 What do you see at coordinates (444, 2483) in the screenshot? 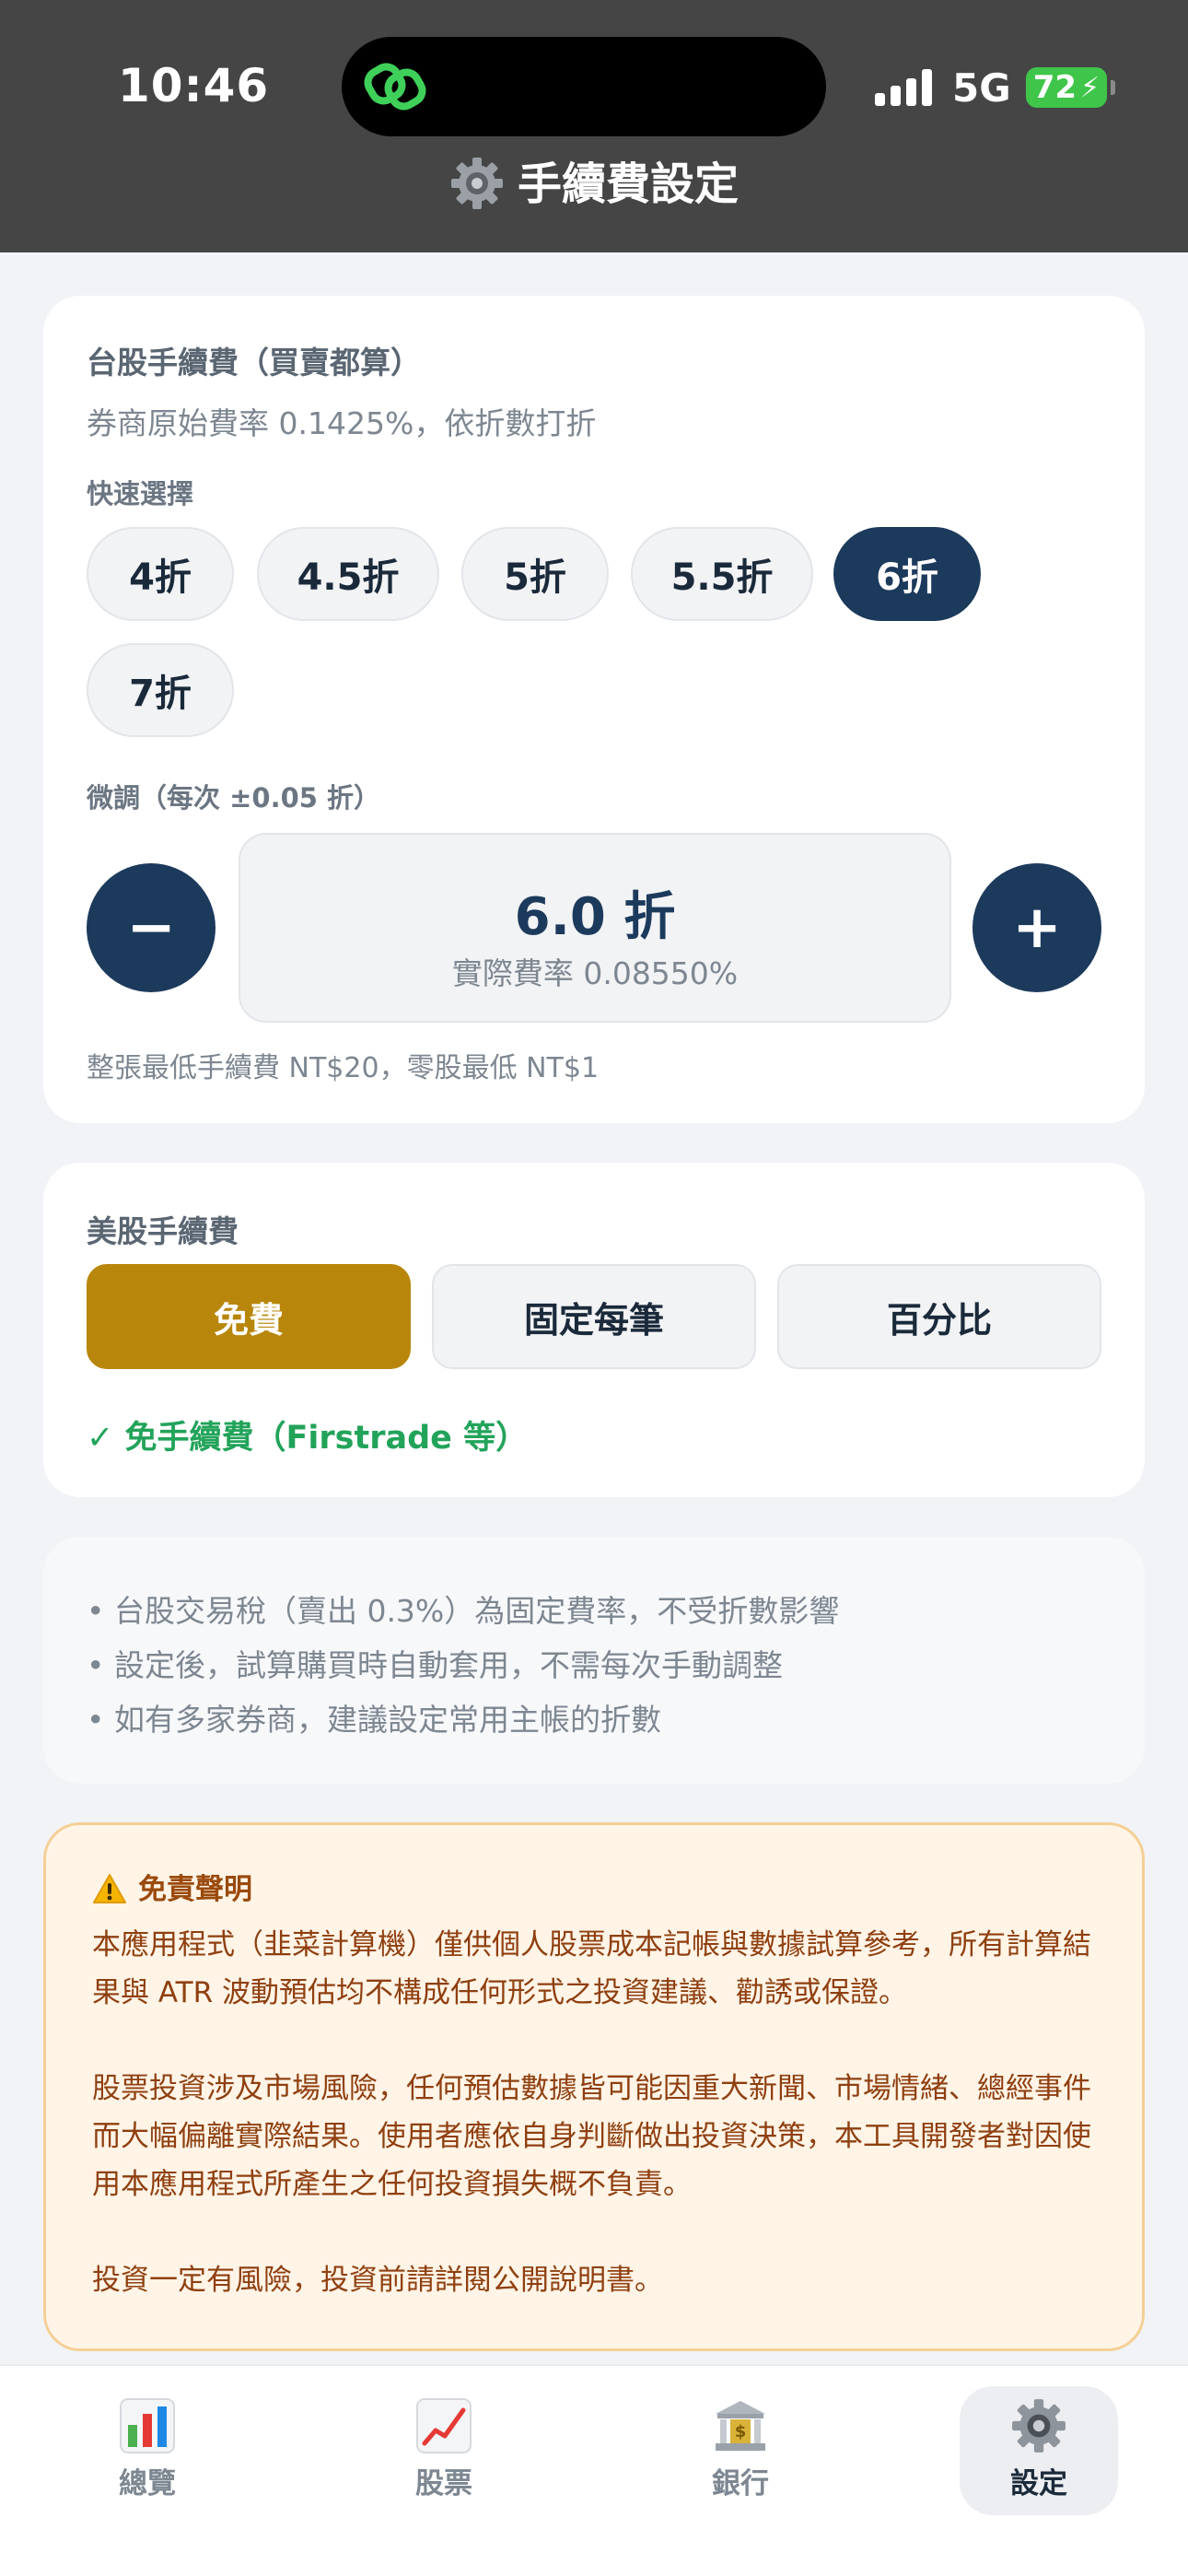
I see `tab-label: 股票` at bounding box center [444, 2483].